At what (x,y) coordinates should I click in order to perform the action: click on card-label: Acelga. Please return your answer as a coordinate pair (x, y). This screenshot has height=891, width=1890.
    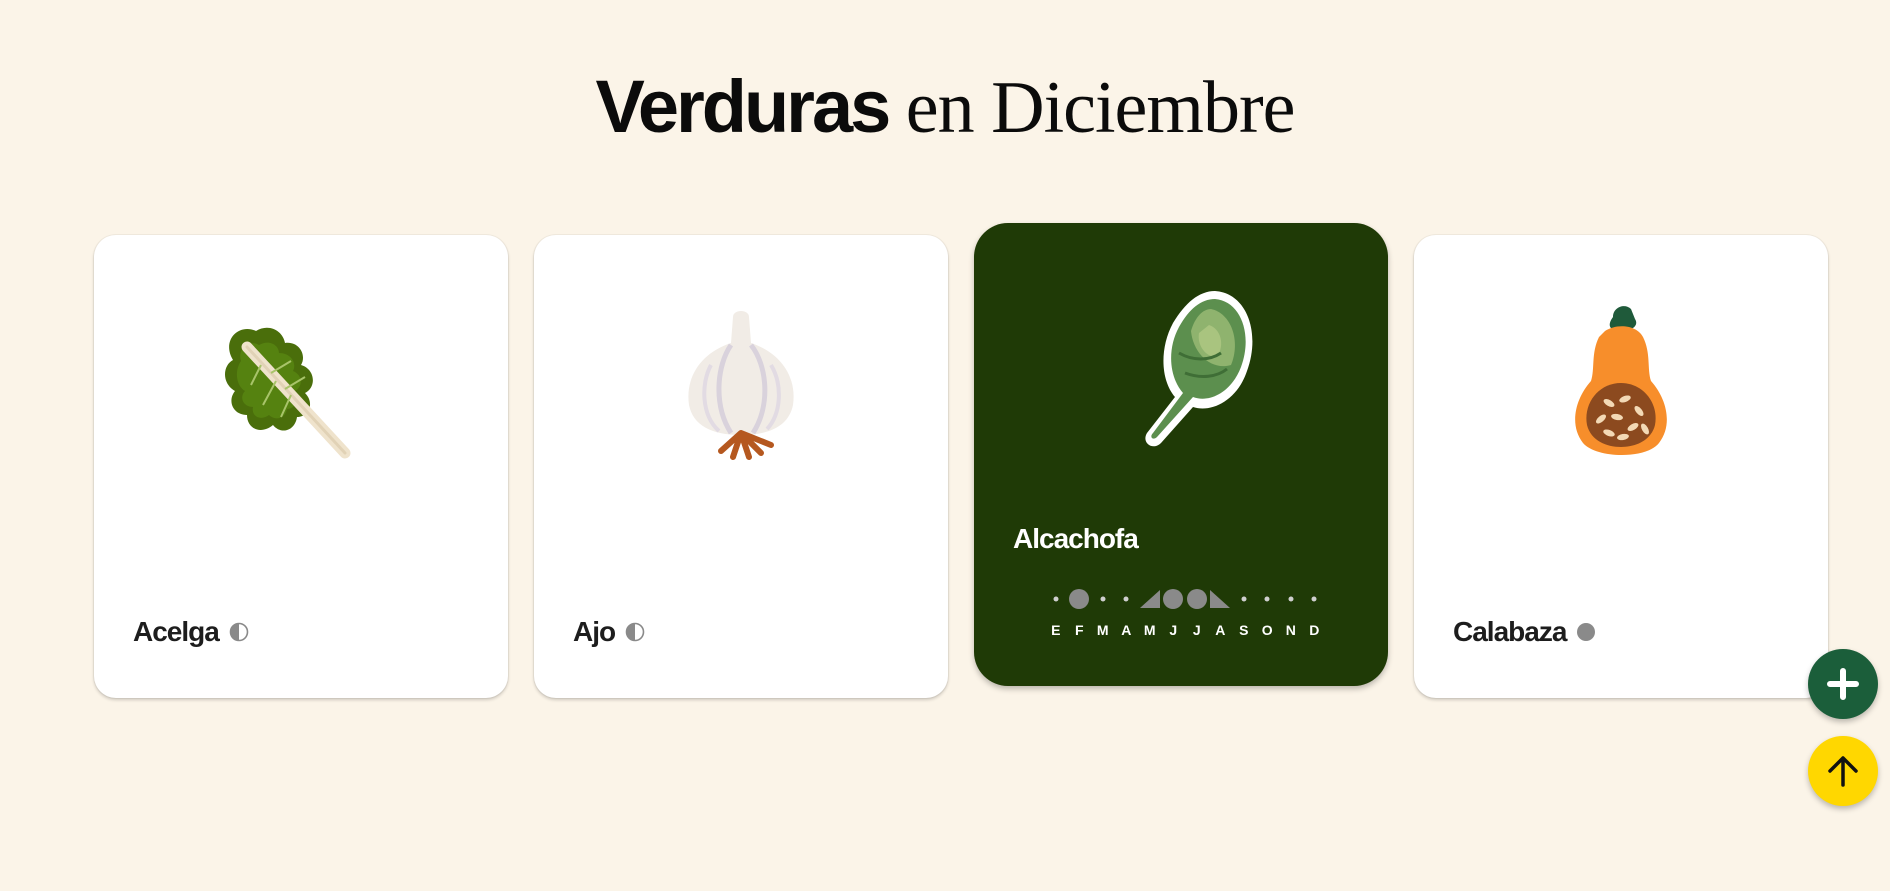
    Looking at the image, I should click on (191, 632).